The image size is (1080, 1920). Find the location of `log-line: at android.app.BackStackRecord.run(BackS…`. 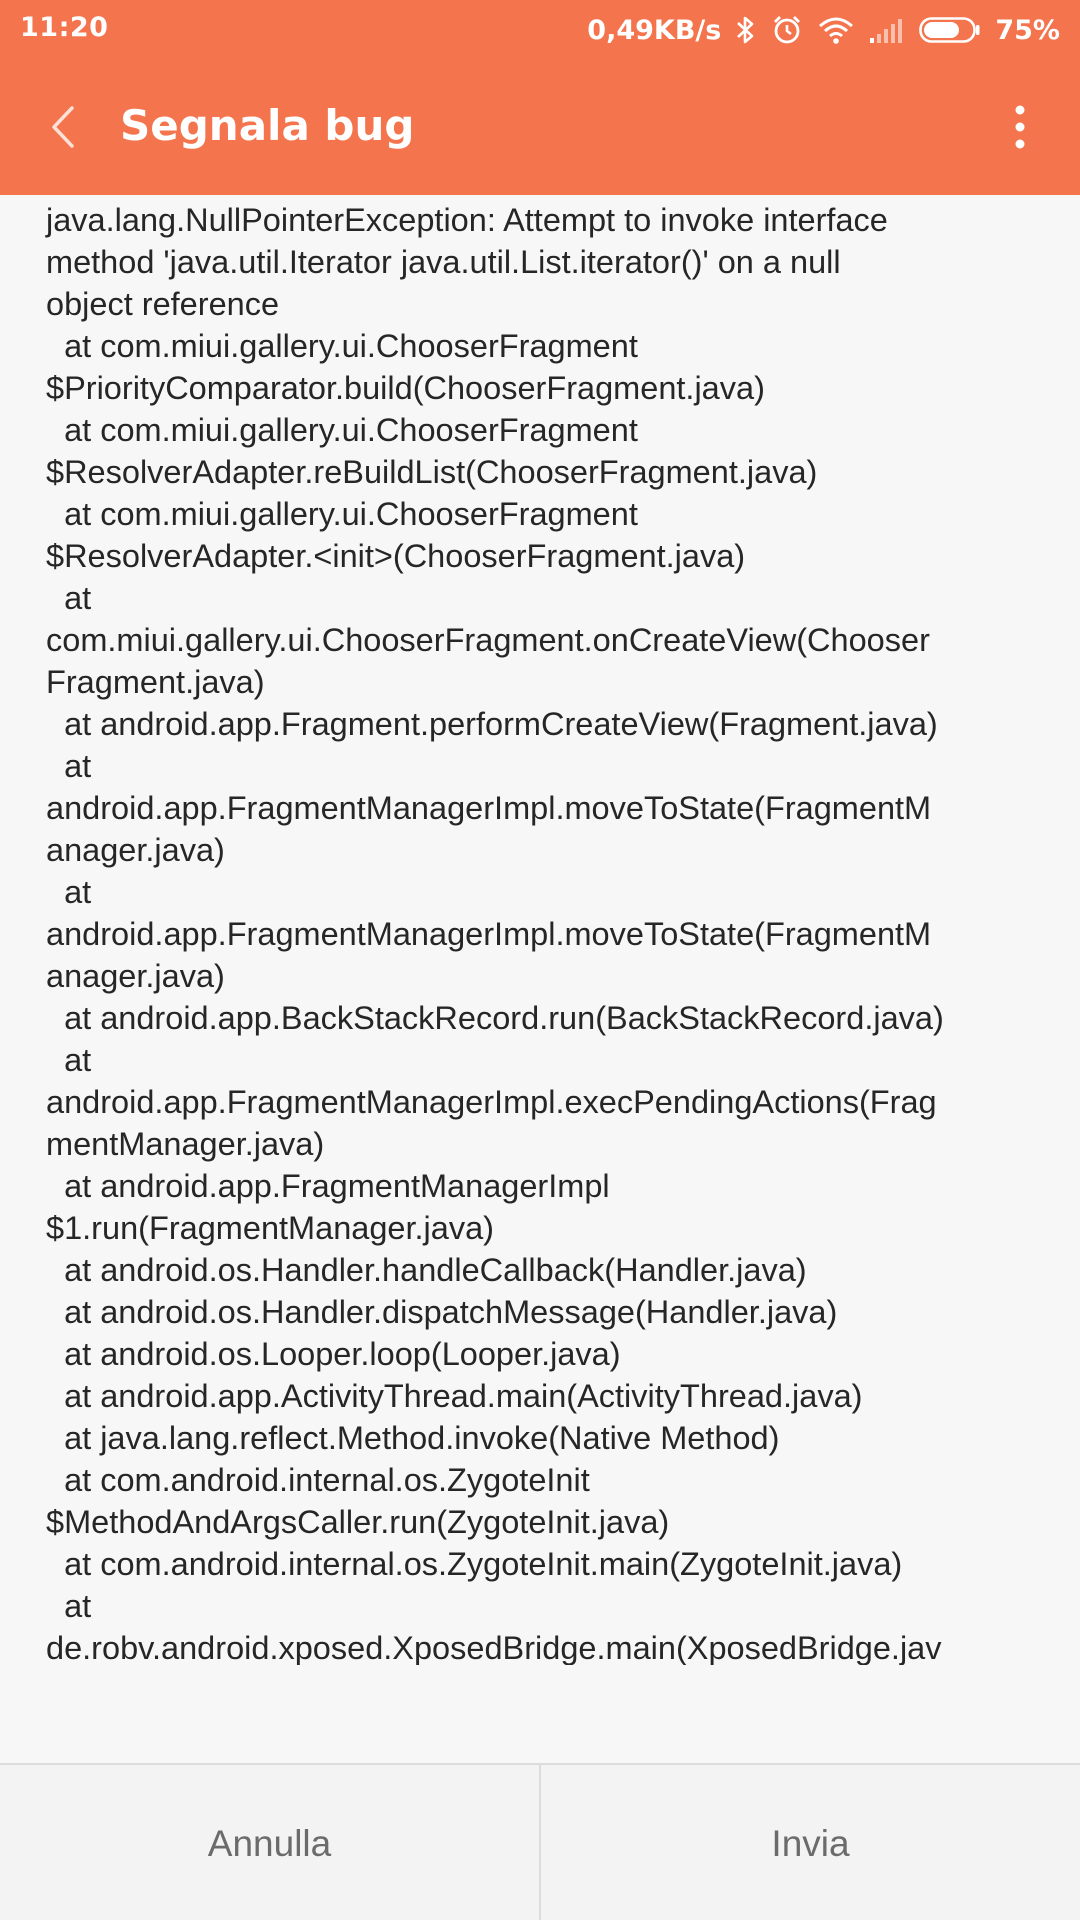

log-line: at android.app.BackStackRecord.run(BackS… is located at coordinates (504, 1018).